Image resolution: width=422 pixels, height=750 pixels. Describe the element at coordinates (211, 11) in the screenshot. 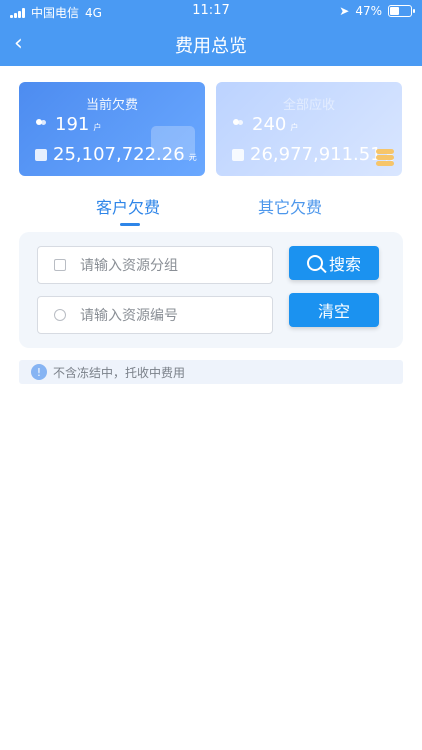

I see `status-bar: 中国电信 4G 11:17 ➤ 47%` at that location.